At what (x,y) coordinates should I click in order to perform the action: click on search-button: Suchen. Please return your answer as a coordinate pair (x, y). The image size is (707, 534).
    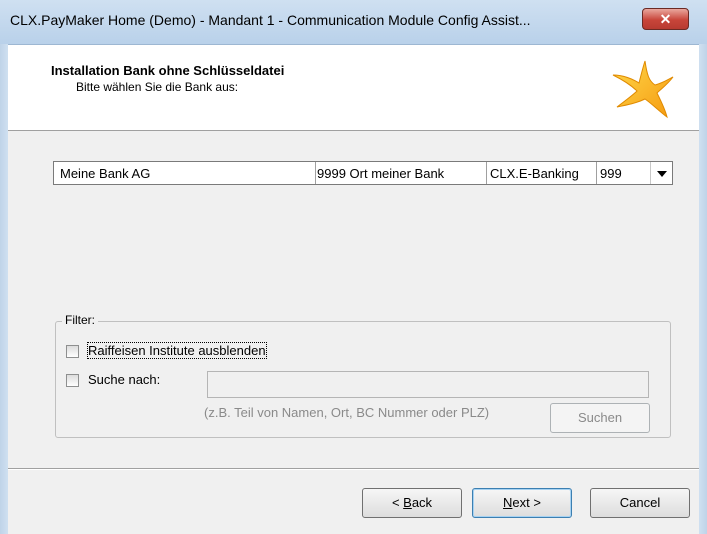
    Looking at the image, I should click on (600, 418).